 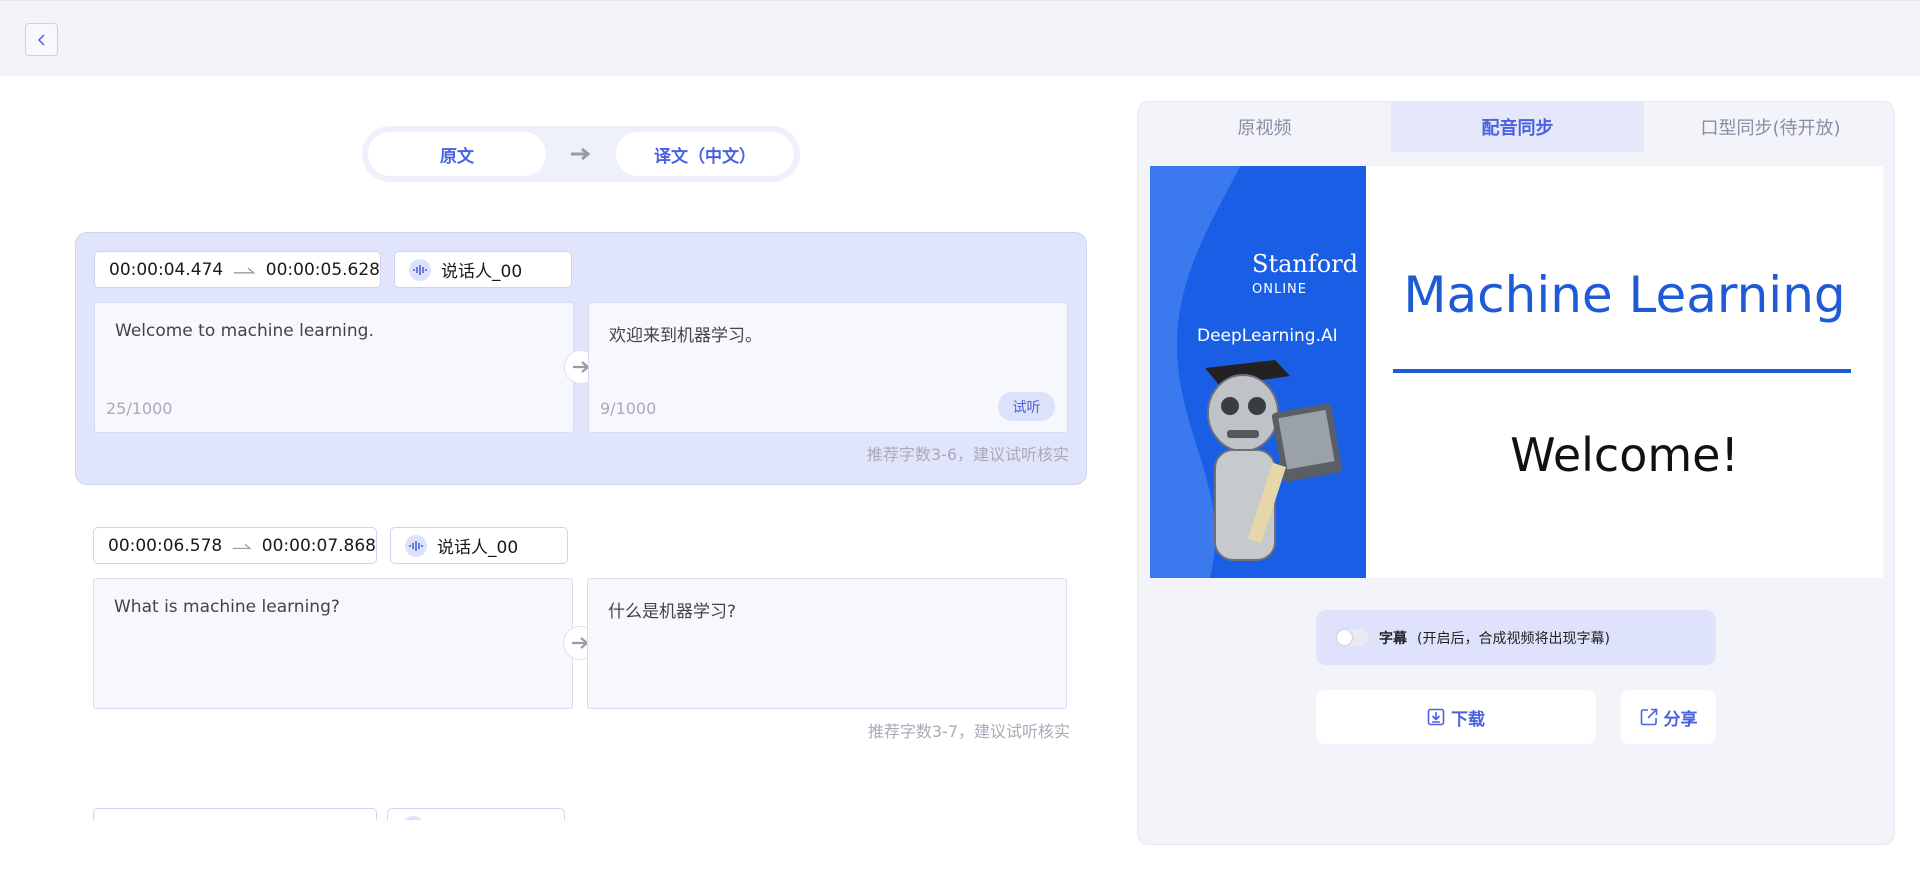 I want to click on title-divider, so click(x=1622, y=371).